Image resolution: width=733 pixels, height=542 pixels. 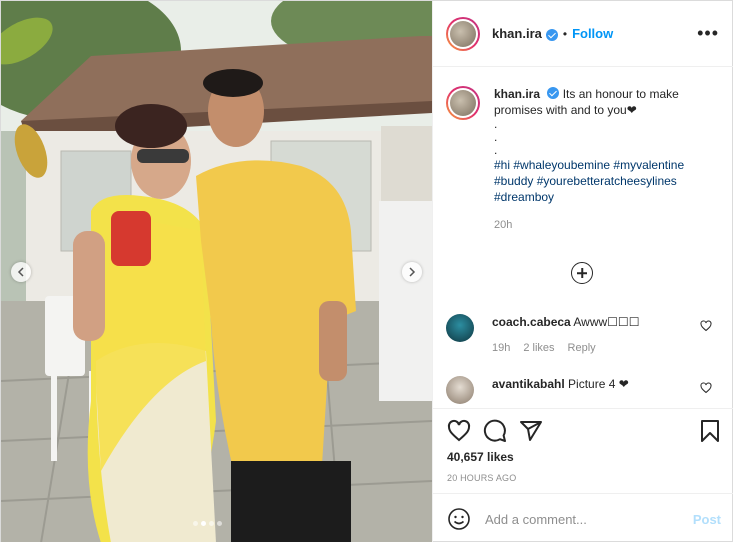 What do you see at coordinates (528, 384) in the screenshot?
I see `comment-username: avantikabahl` at bounding box center [528, 384].